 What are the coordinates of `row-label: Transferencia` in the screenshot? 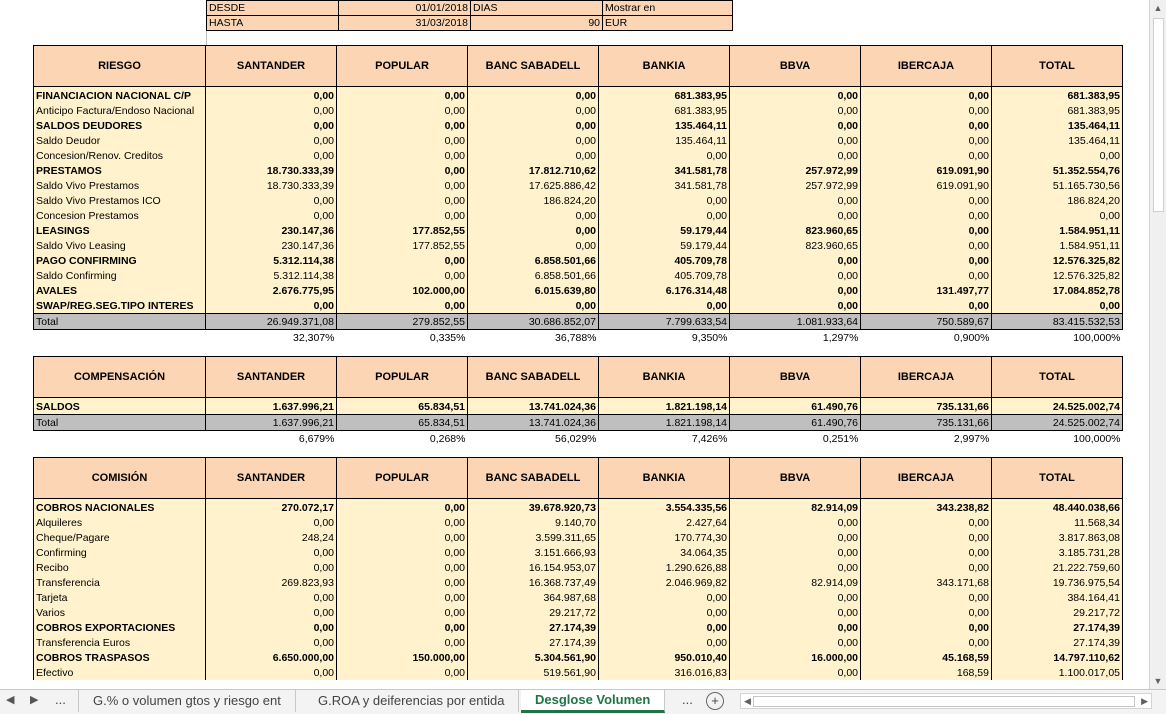 It's located at (119, 582).